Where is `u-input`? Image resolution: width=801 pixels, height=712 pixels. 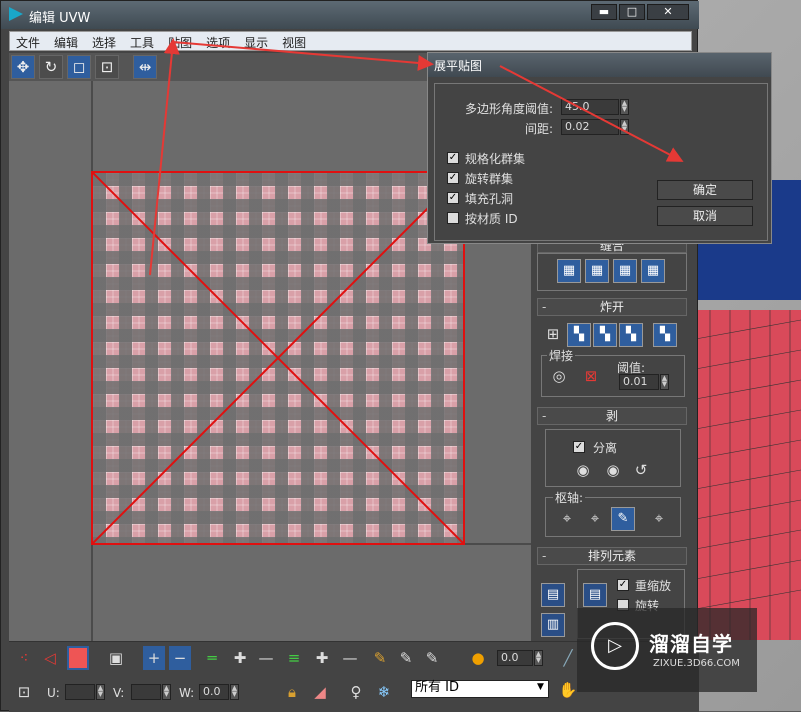 u-input is located at coordinates (80, 692).